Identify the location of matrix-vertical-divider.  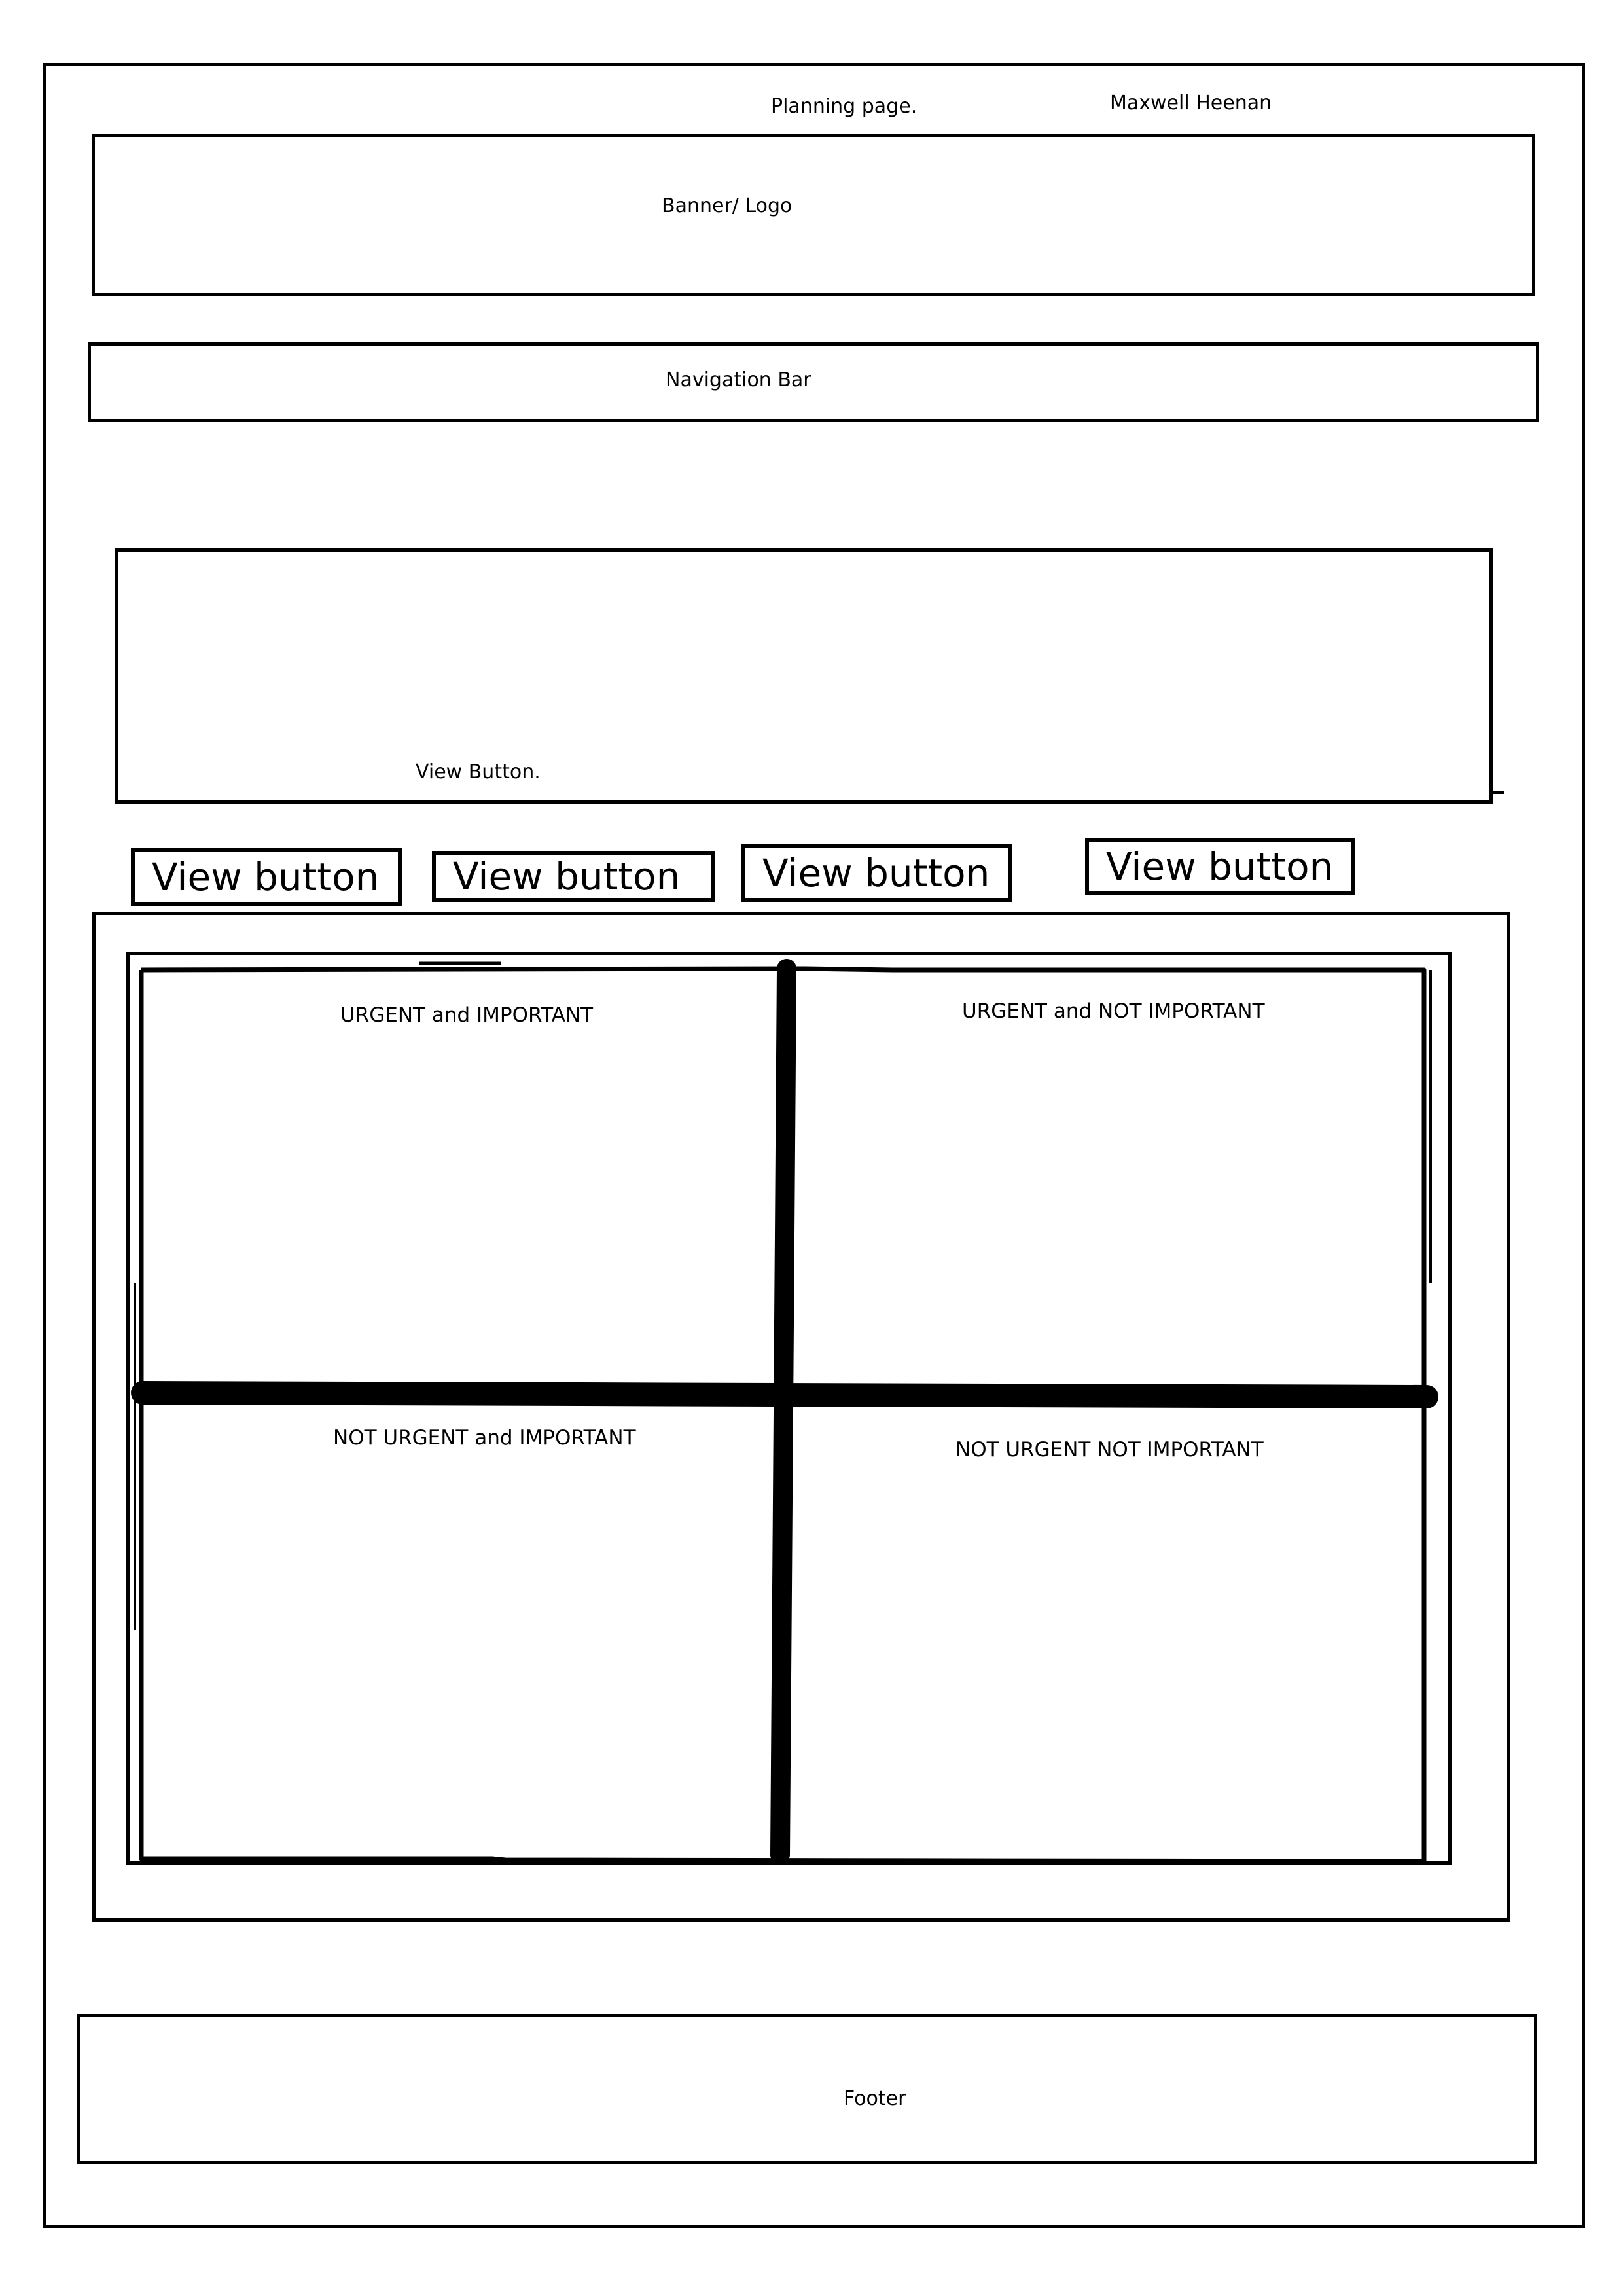
(783, 1412).